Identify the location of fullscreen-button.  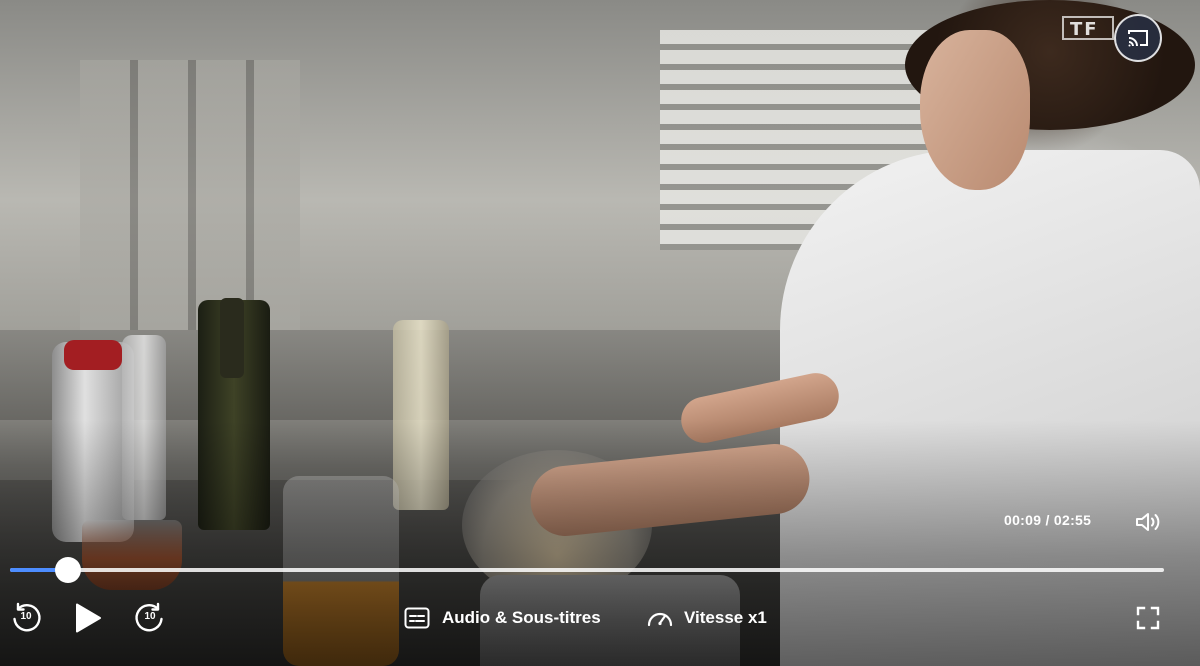
(1148, 618).